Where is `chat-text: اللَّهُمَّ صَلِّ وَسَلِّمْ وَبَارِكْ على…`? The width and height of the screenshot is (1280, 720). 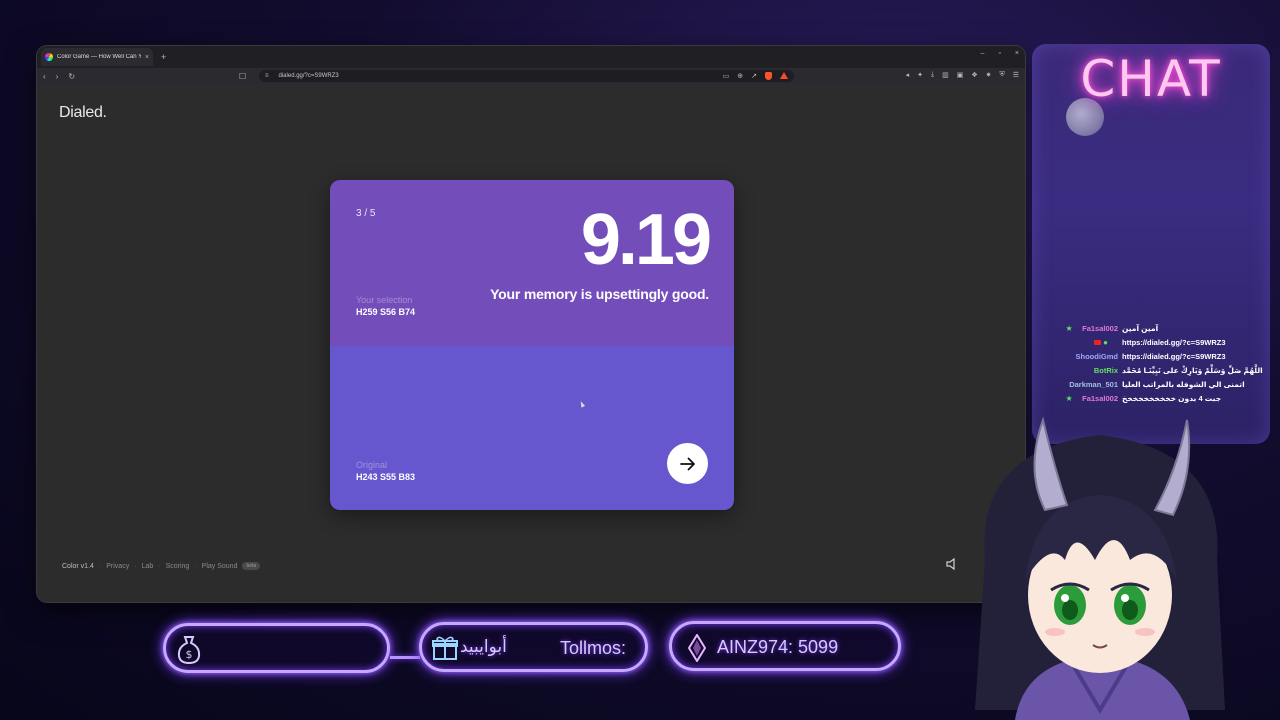 chat-text: اللَّهُمَّ صَلِّ وَسَلِّمْ وَبَارِكْ على… is located at coordinates (1192, 370).